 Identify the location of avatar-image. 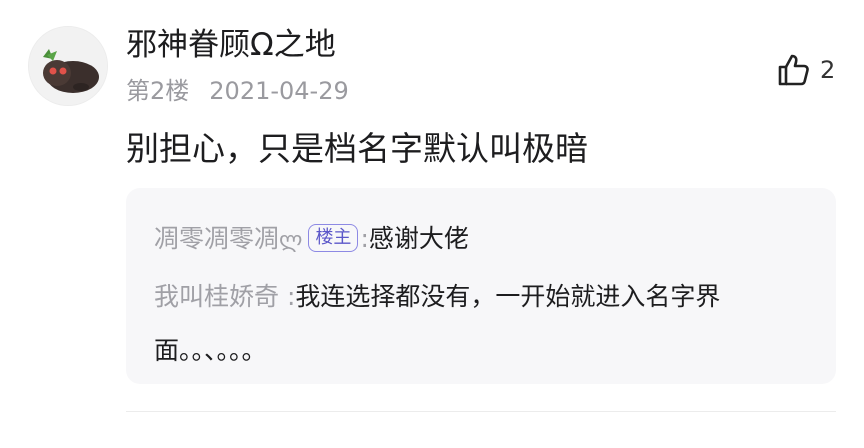
(68, 66).